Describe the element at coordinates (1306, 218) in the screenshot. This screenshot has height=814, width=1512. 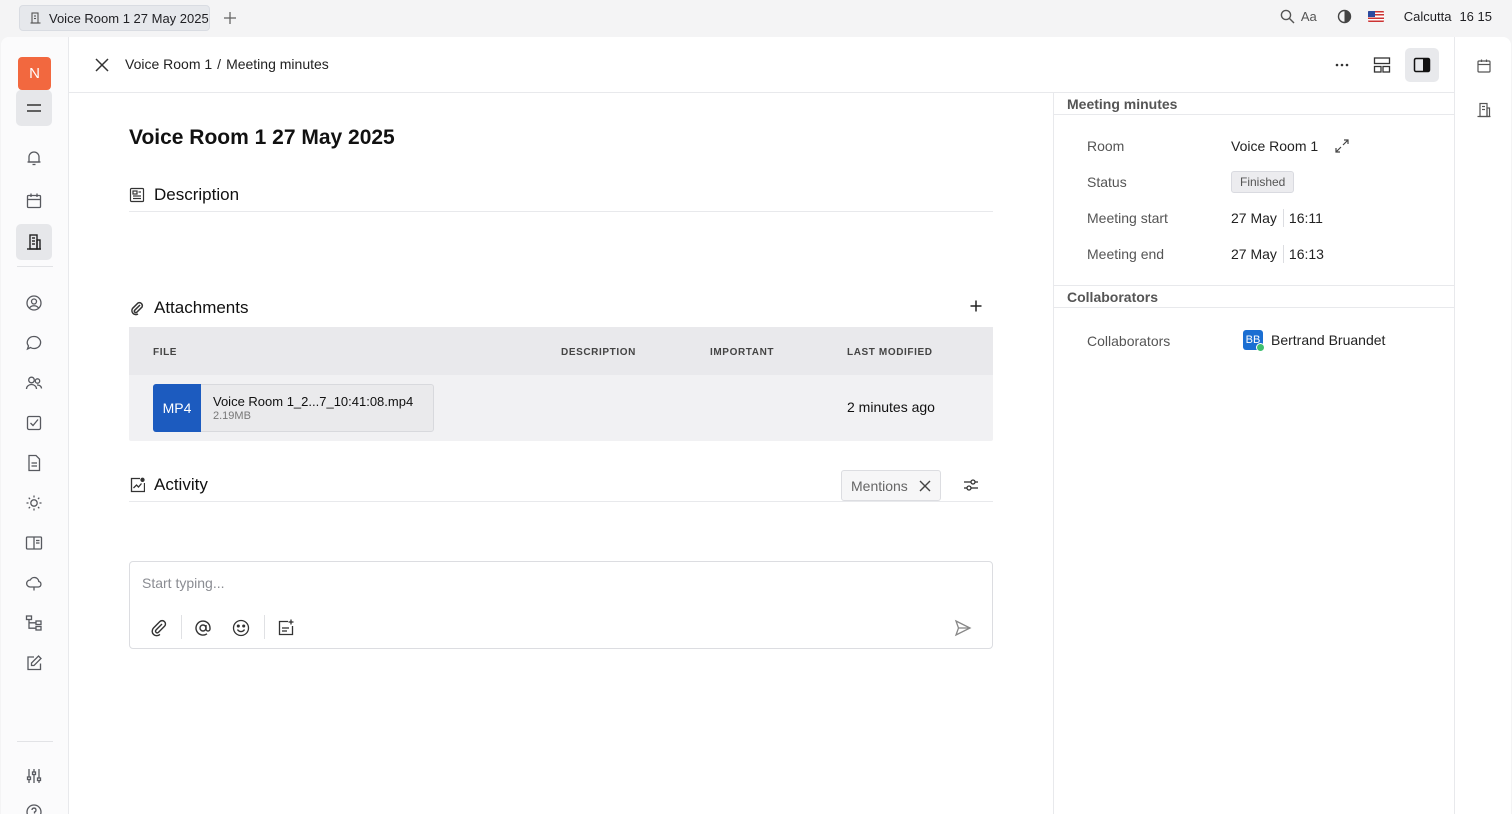
I see `start-time: 16:11` at that location.